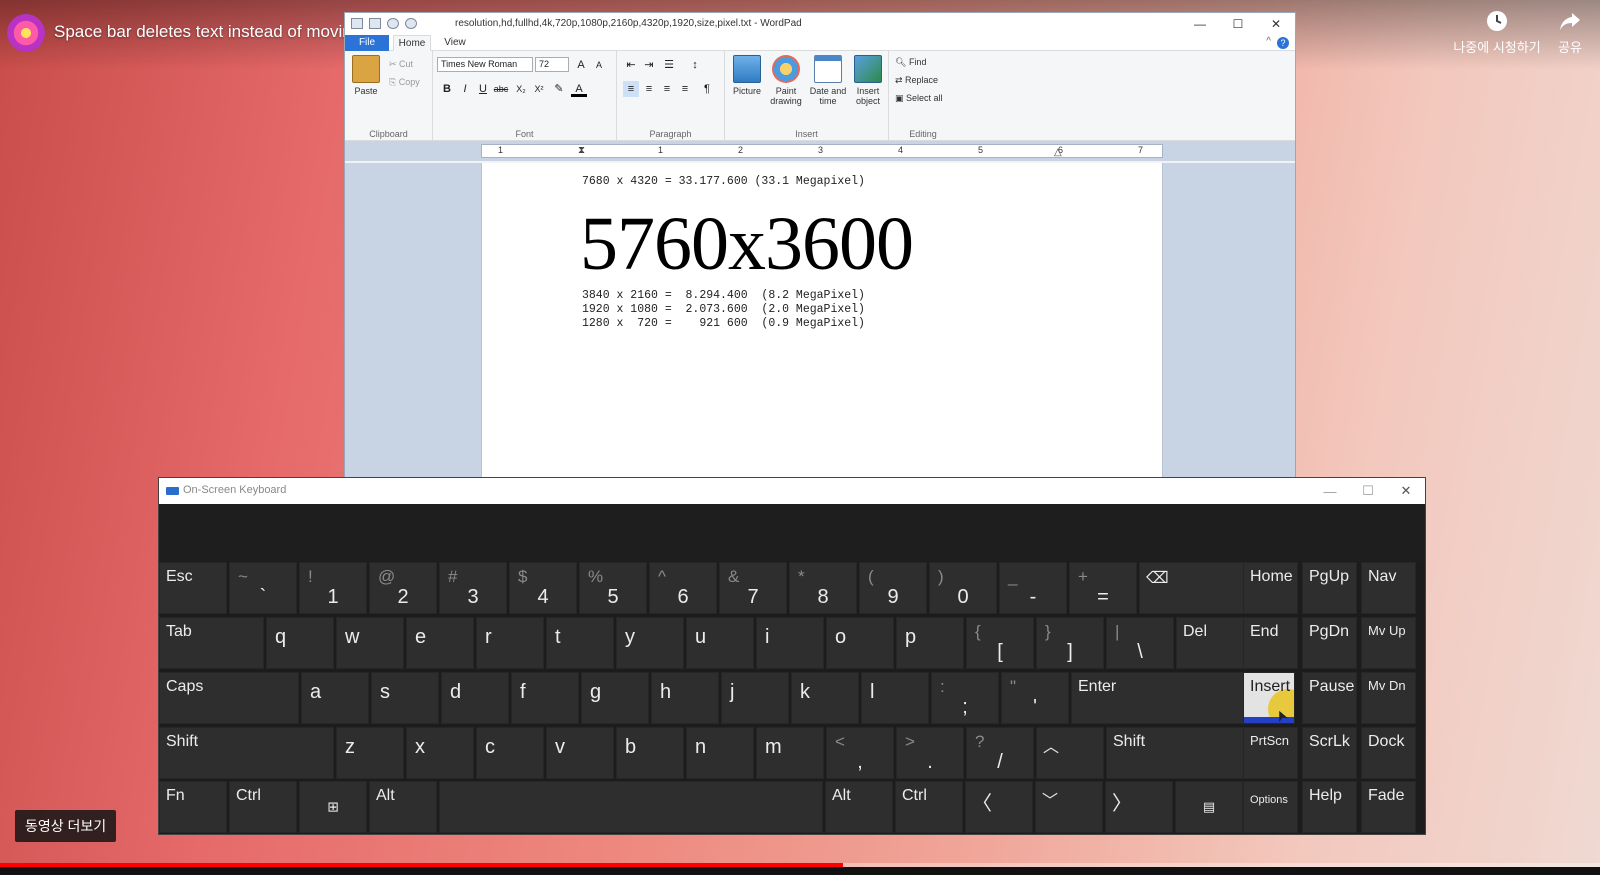 This screenshot has height=875, width=1600. What do you see at coordinates (613, 588) in the screenshot?
I see `key-number: % 5` at bounding box center [613, 588].